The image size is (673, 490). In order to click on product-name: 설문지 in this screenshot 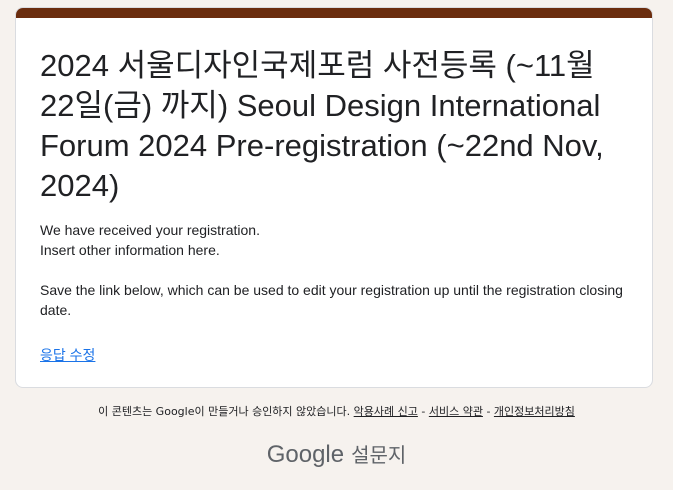, I will do `click(379, 455)`.